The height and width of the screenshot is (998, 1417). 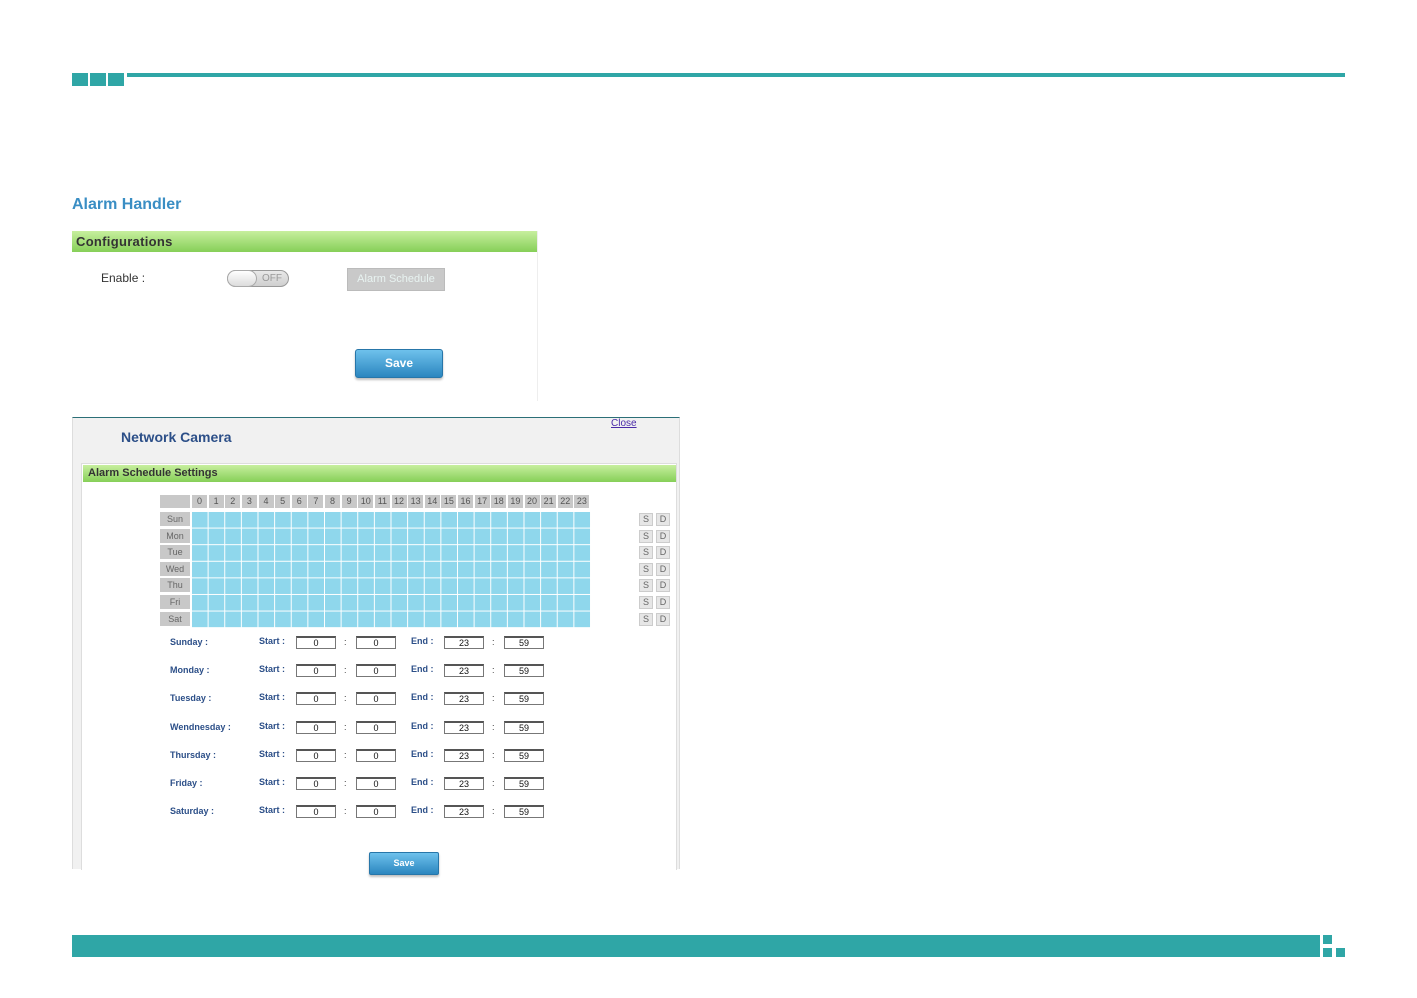 What do you see at coordinates (366, 501) in the screenshot?
I see `hour-header-cell: 10` at bounding box center [366, 501].